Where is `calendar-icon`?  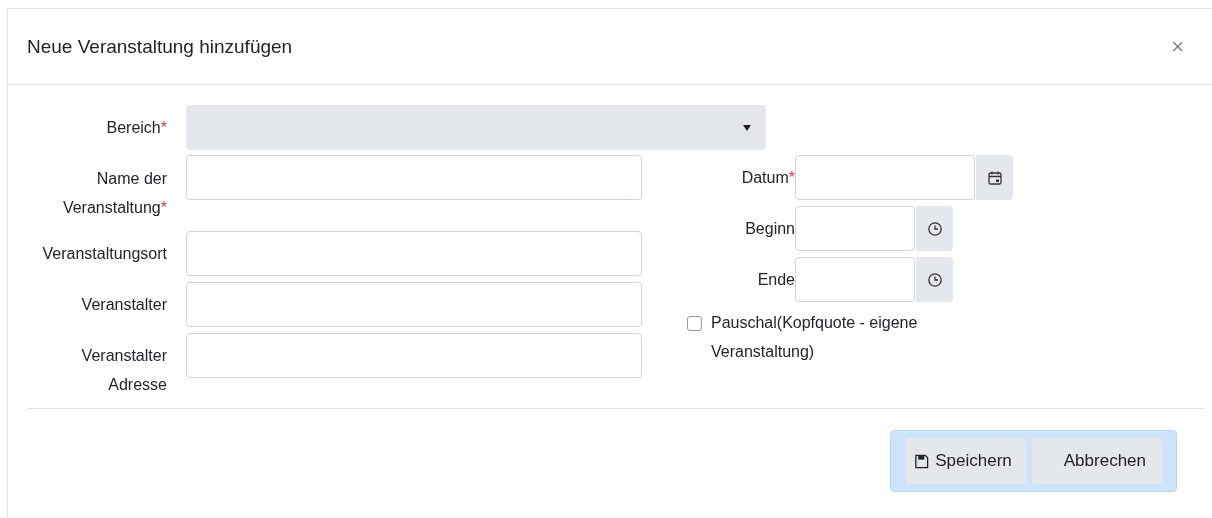 calendar-icon is located at coordinates (994, 177).